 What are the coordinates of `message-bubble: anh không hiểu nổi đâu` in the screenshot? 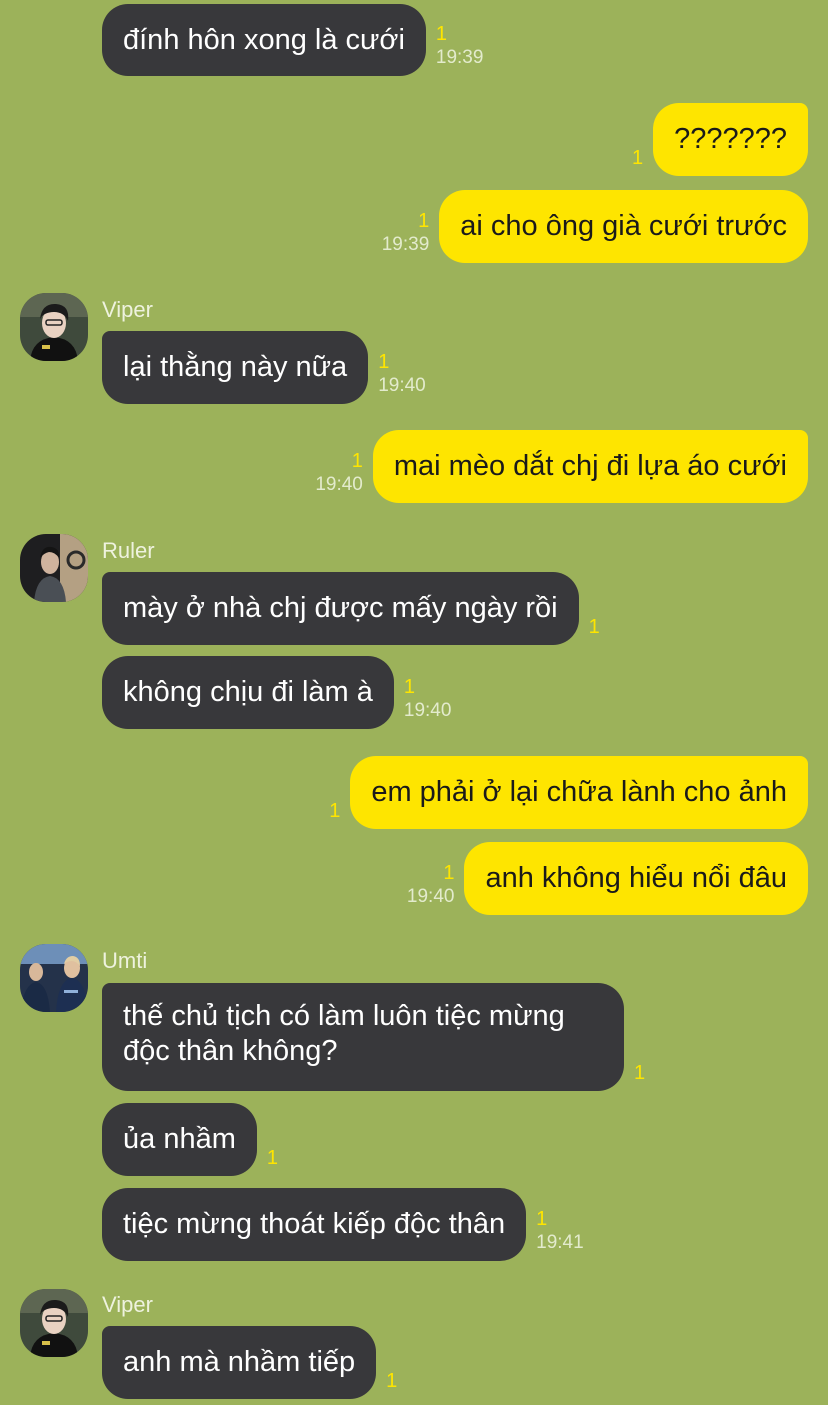 It's located at (636, 878).